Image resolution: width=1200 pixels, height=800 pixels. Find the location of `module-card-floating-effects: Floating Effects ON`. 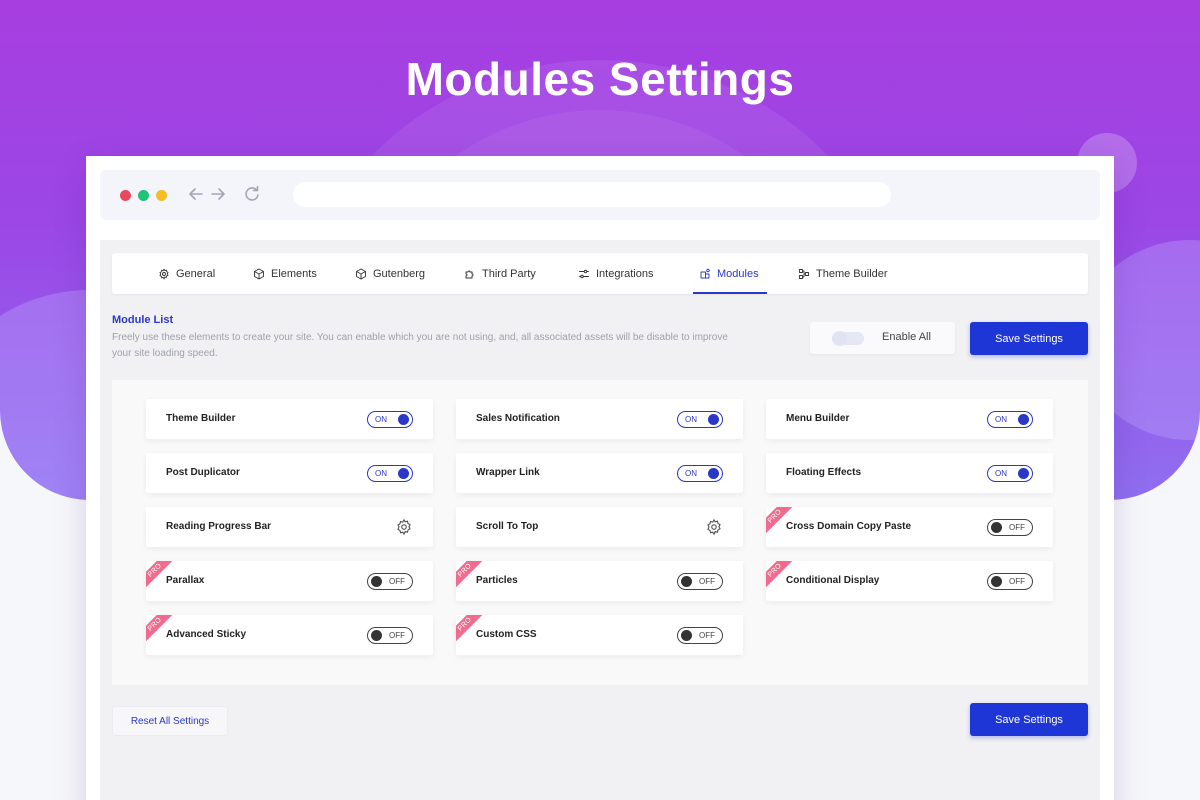

module-card-floating-effects: Floating Effects ON is located at coordinates (909, 473).